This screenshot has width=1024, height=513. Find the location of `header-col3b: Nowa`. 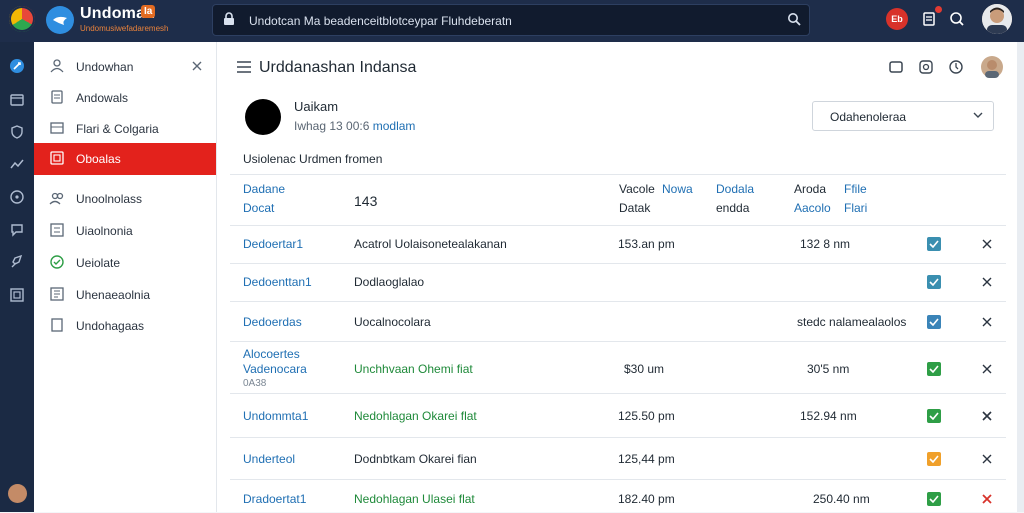

header-col3b: Nowa is located at coordinates (677, 189).